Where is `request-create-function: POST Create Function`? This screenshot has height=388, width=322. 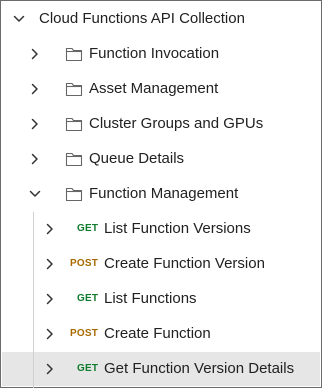
request-create-function: POST Create Function is located at coordinates (161, 334).